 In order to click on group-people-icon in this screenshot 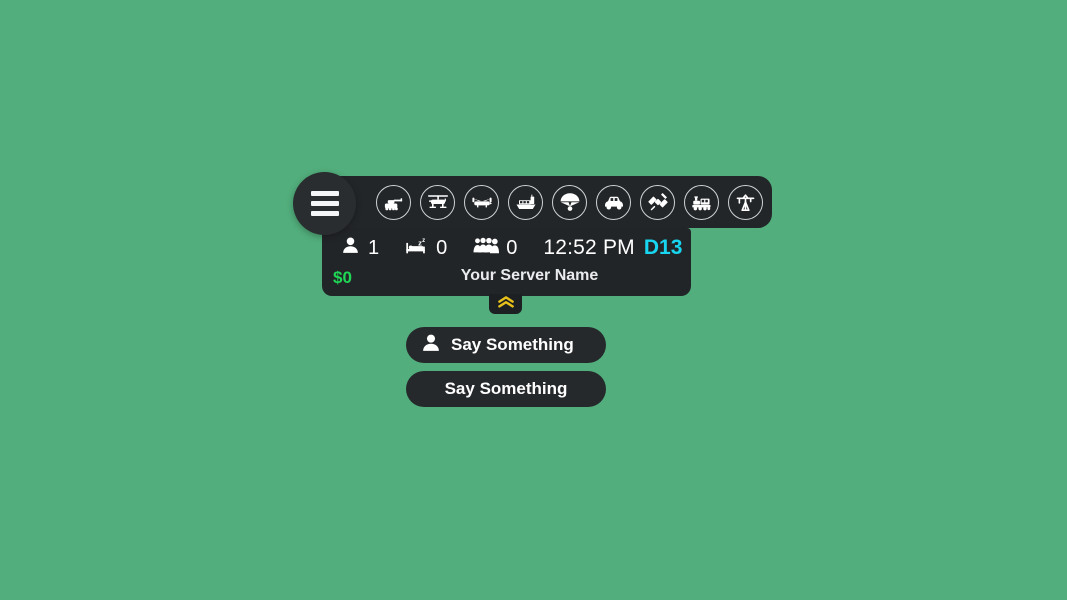, I will do `click(486, 248)`.